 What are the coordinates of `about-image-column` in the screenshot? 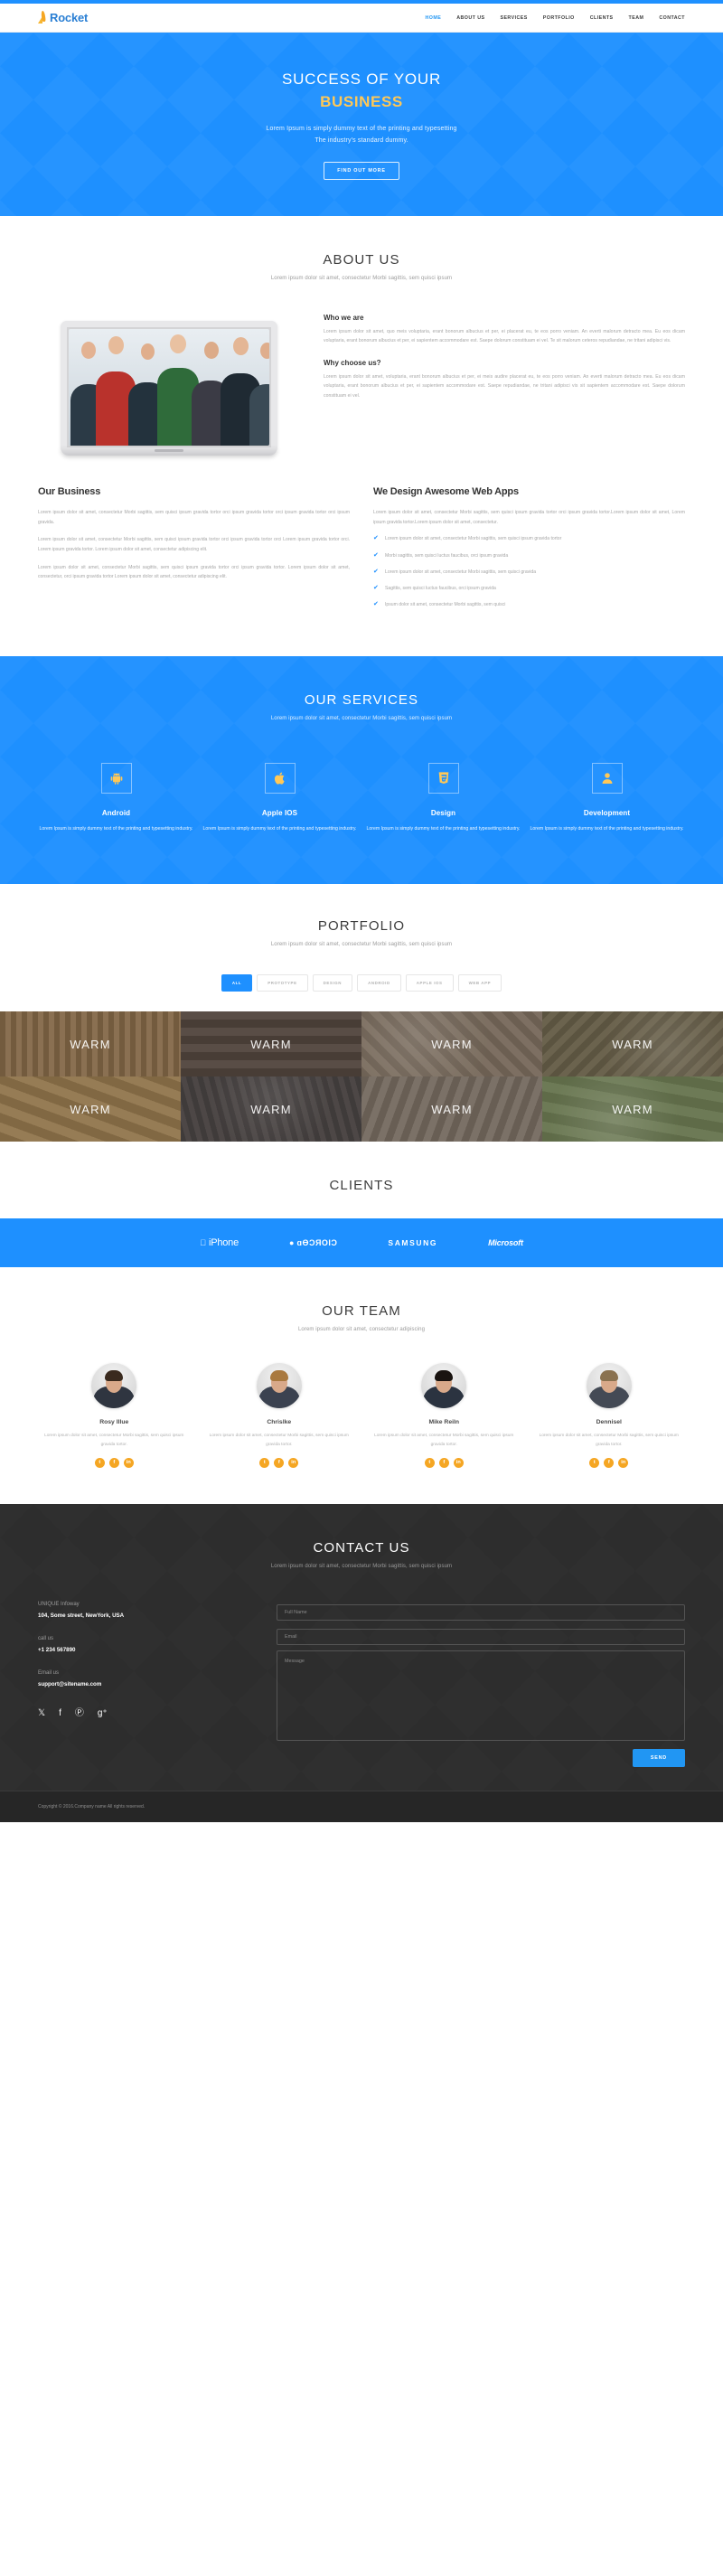 It's located at (169, 383).